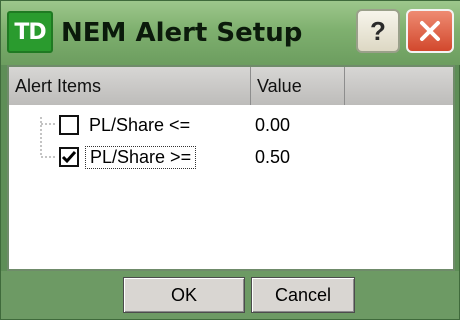  I want to click on column-header-value: Value, so click(298, 86).